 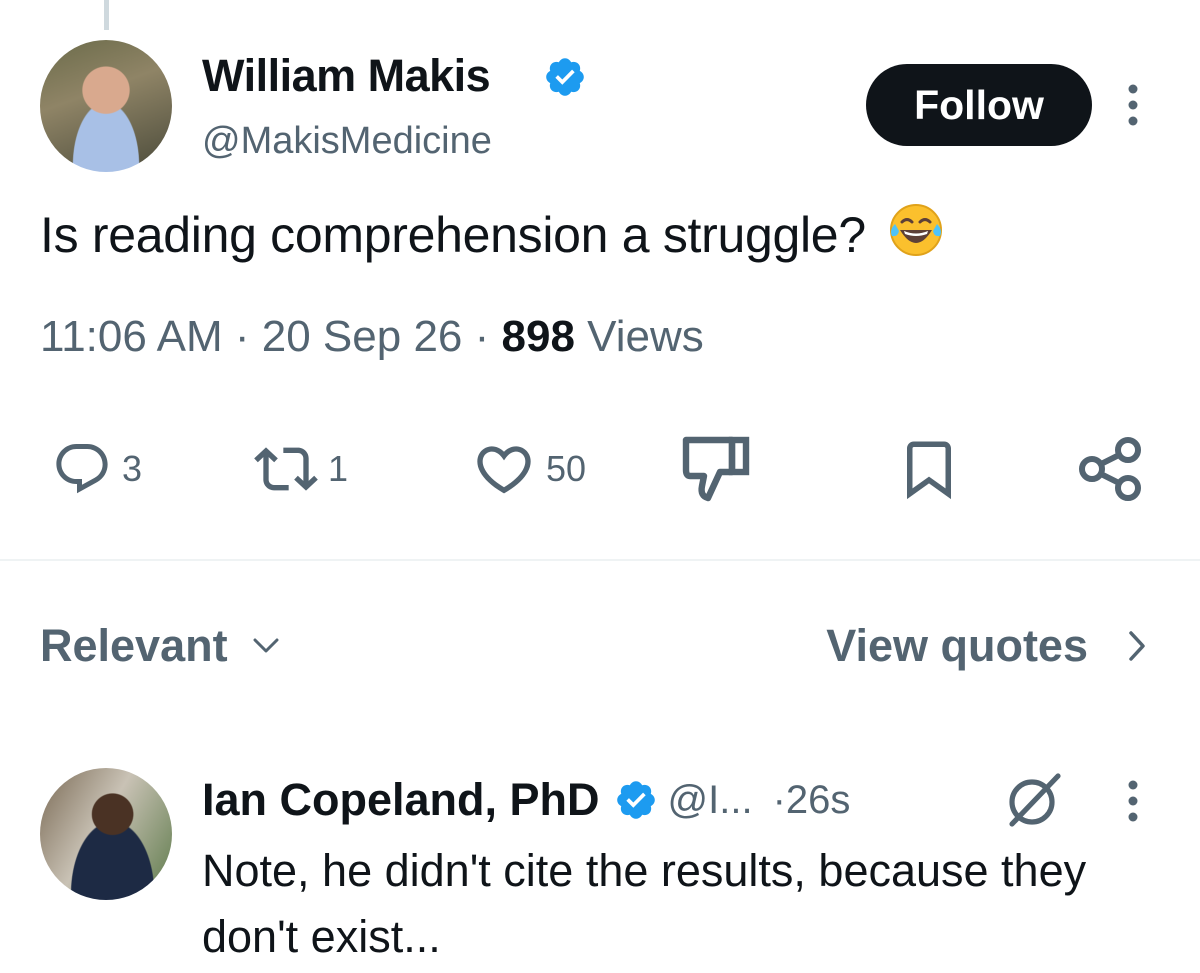 What do you see at coordinates (286, 469) in the screenshot?
I see `repost-icon` at bounding box center [286, 469].